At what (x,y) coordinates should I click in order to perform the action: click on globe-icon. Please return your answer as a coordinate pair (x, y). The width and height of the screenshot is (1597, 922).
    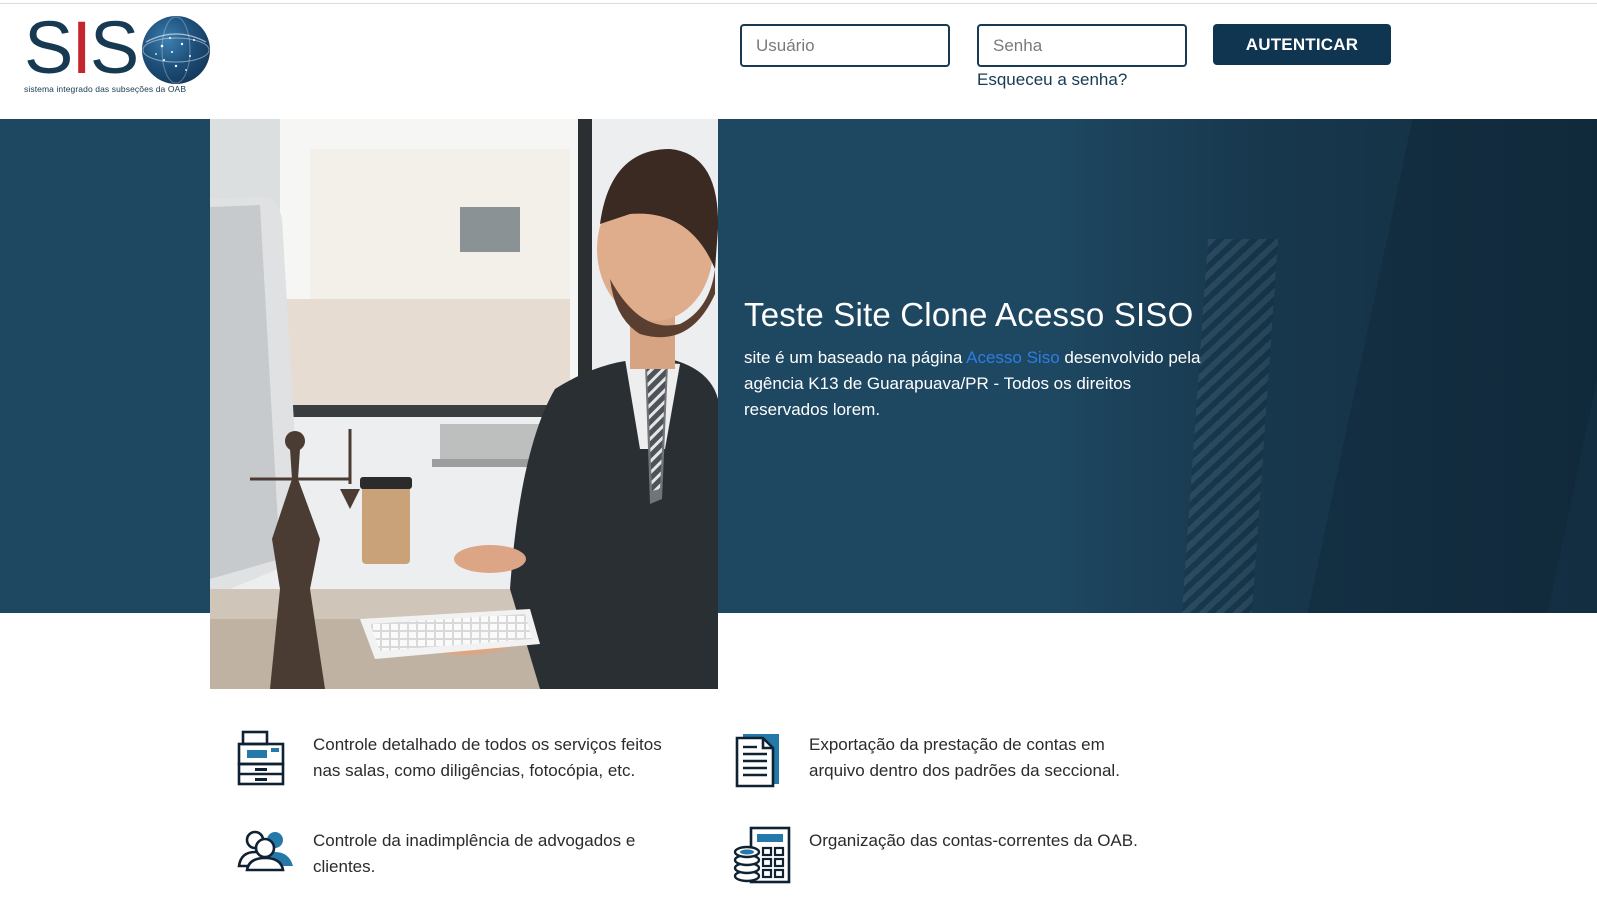
    Looking at the image, I should click on (176, 50).